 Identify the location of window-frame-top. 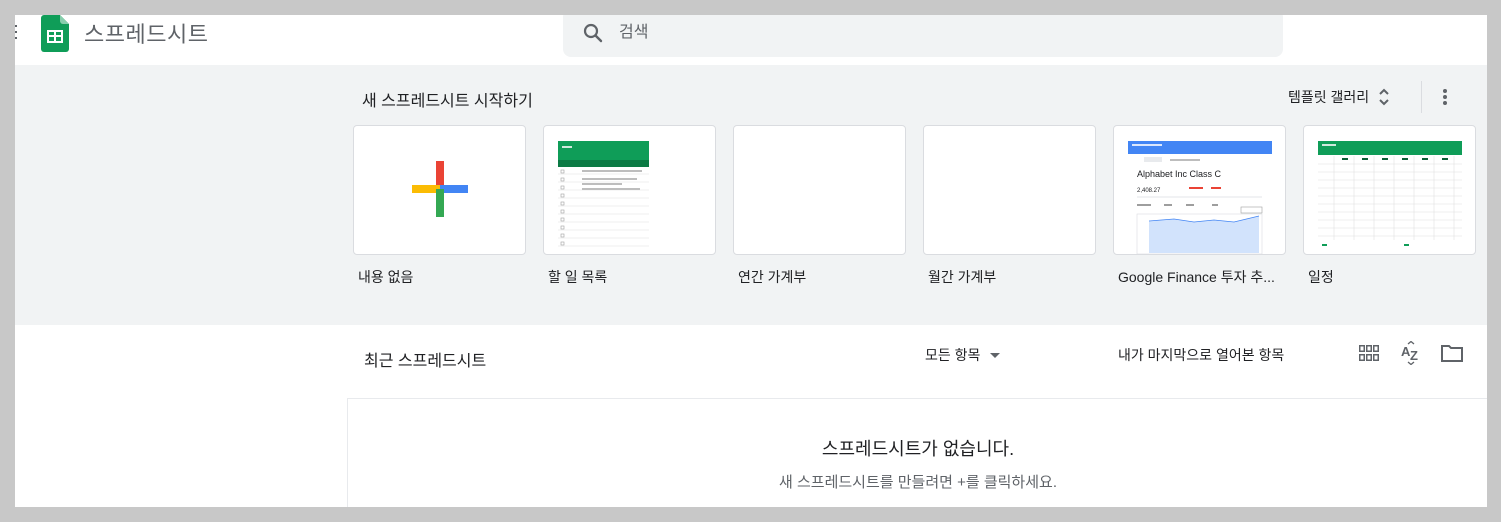
(750, 7).